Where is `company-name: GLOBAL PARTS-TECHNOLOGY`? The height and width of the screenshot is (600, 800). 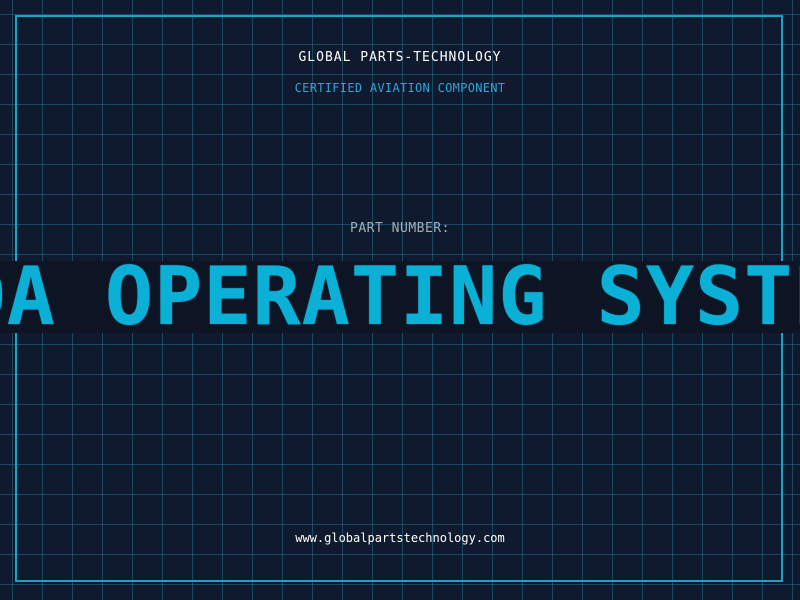 company-name: GLOBAL PARTS-TECHNOLOGY is located at coordinates (400, 57).